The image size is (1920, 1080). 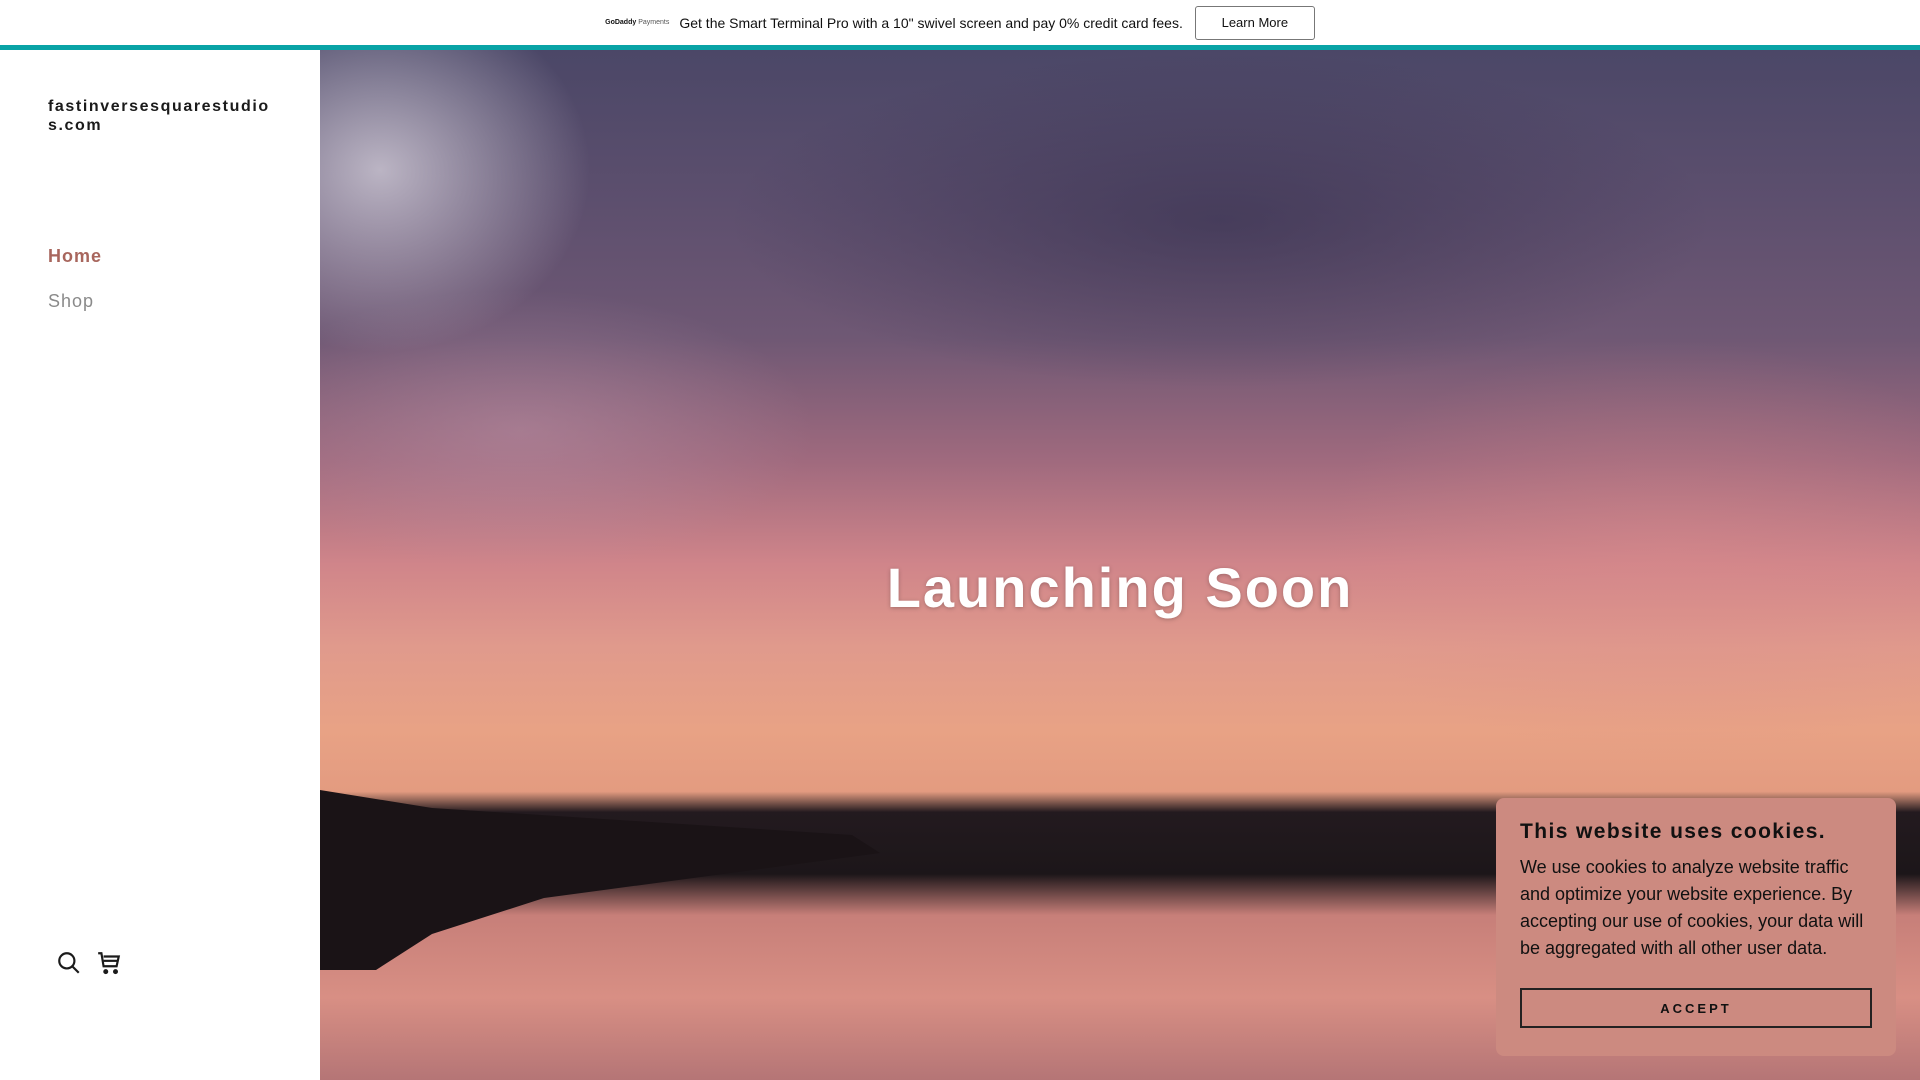 I want to click on nav-shop: Shop, so click(x=71, y=301).